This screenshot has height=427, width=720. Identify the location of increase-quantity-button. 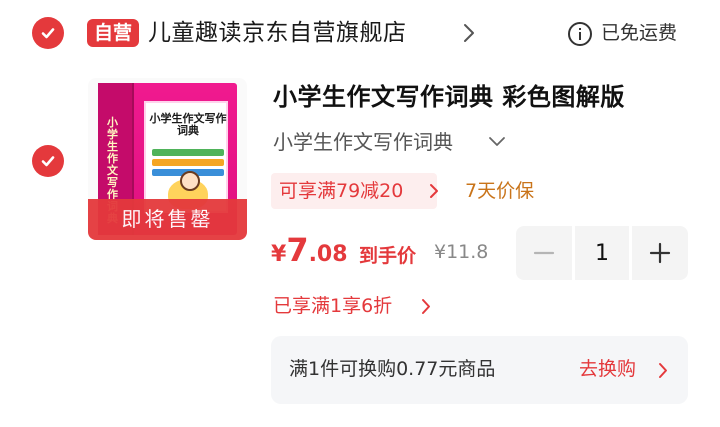
(660, 253).